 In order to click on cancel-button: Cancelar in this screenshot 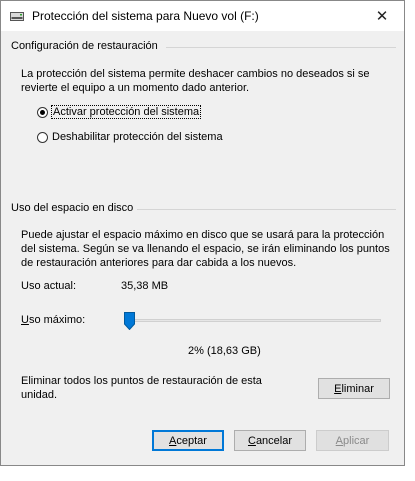, I will do `click(270, 440)`.